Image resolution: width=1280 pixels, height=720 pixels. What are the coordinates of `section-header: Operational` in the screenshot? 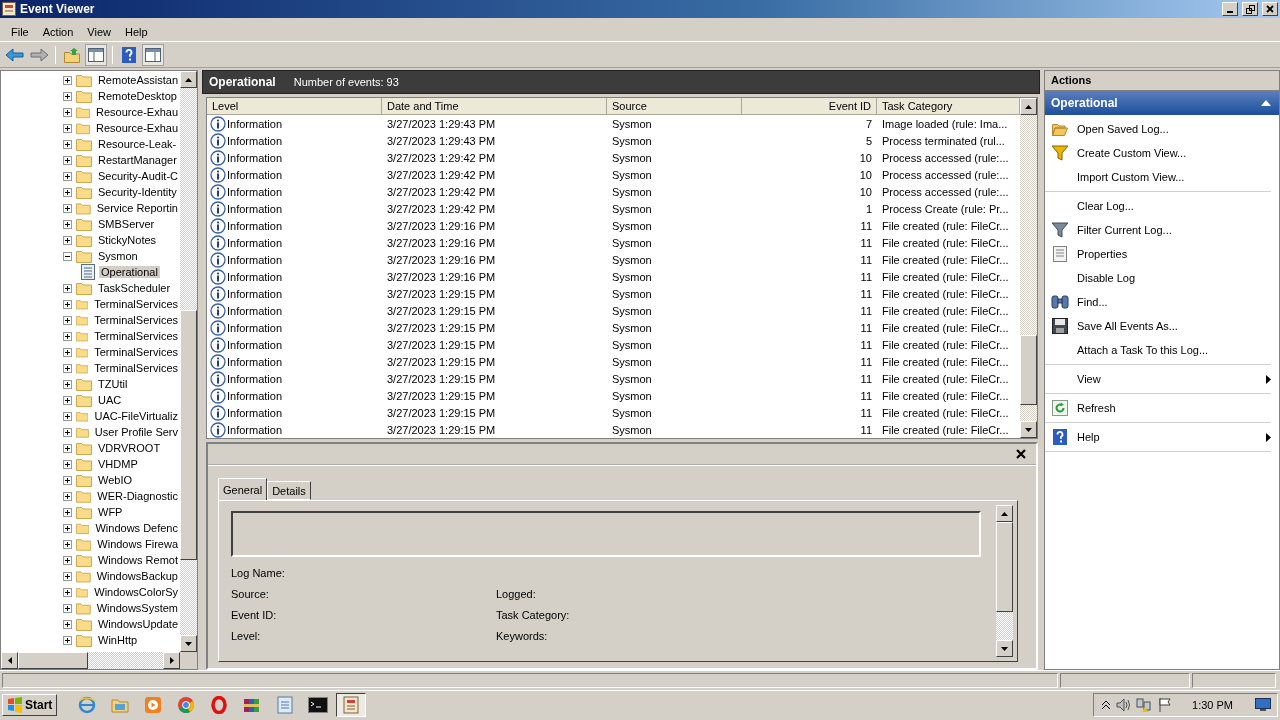 It's located at (1162, 103).